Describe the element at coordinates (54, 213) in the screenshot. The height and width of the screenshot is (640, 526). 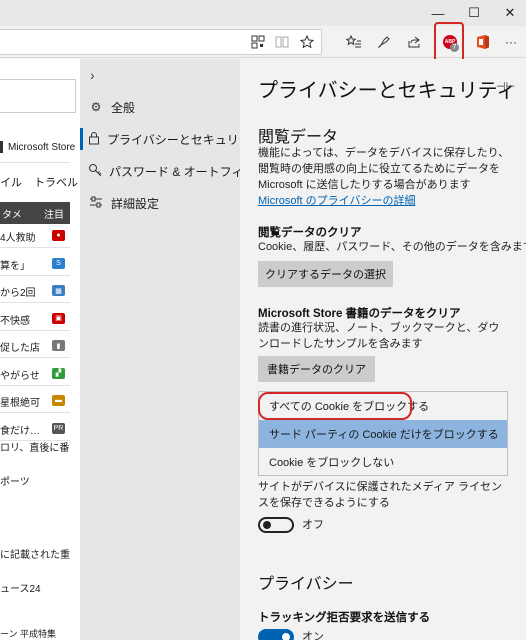
I see `news-header-right: 注目` at that location.